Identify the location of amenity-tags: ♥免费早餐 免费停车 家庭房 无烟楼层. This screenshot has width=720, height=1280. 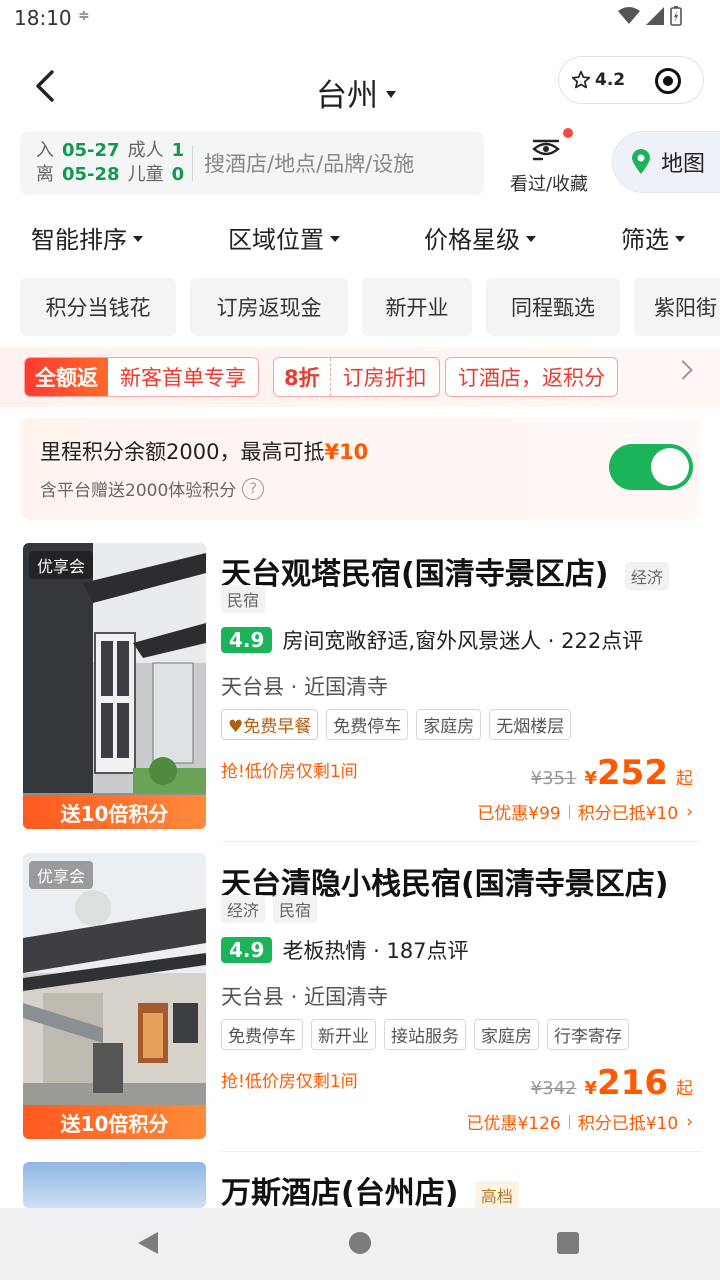
(396, 724).